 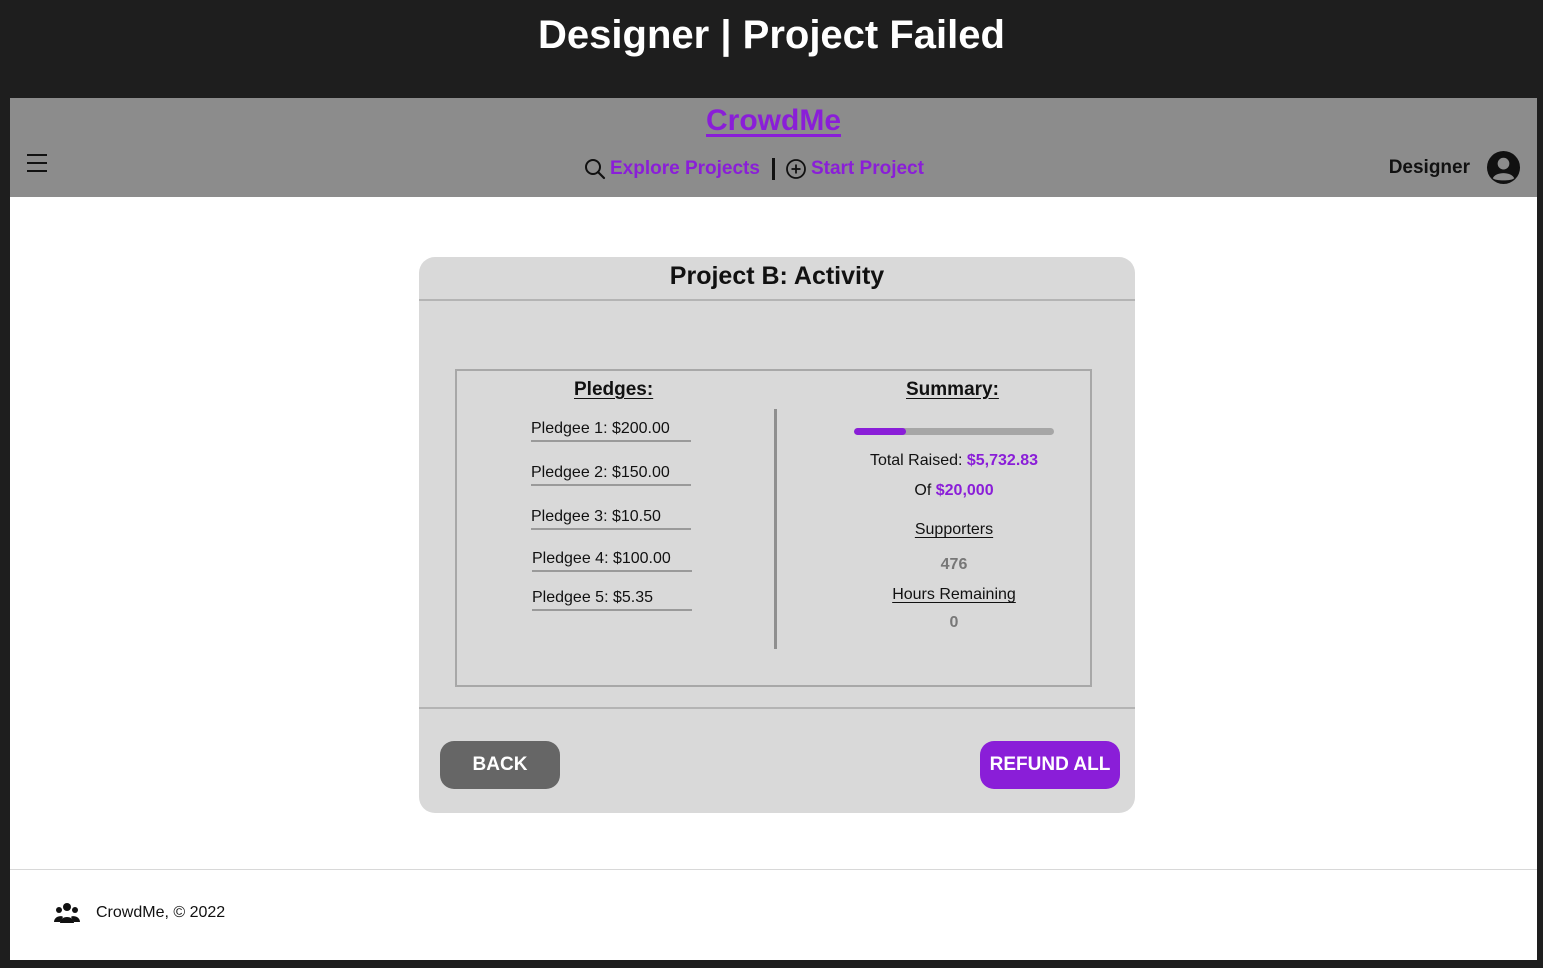 I want to click on pledges-title: Pledges:, so click(x=614, y=389).